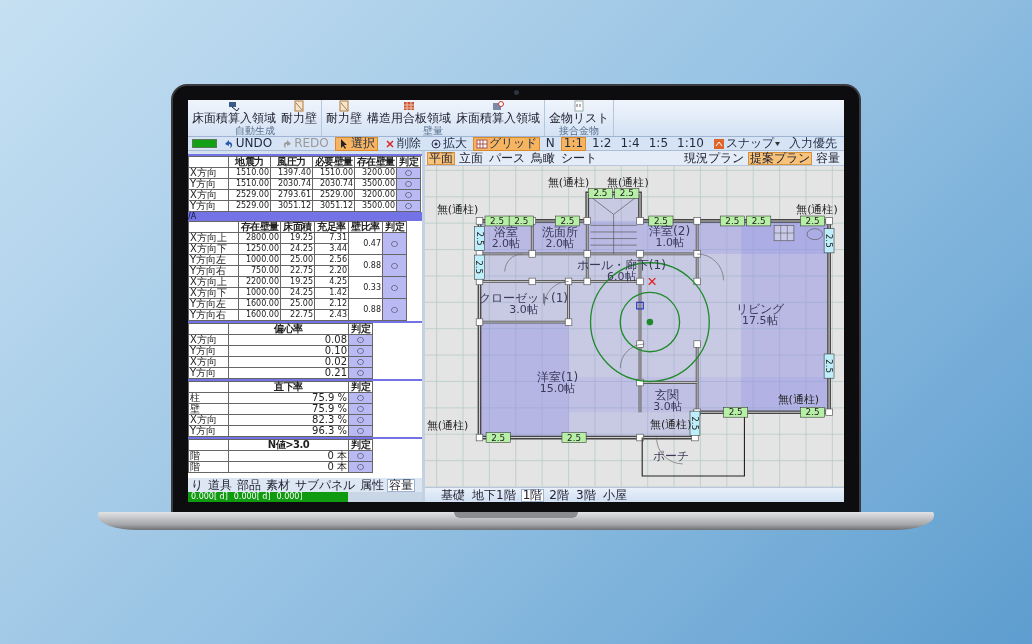  I want to click on room-area: 3.0帖, so click(523, 310).